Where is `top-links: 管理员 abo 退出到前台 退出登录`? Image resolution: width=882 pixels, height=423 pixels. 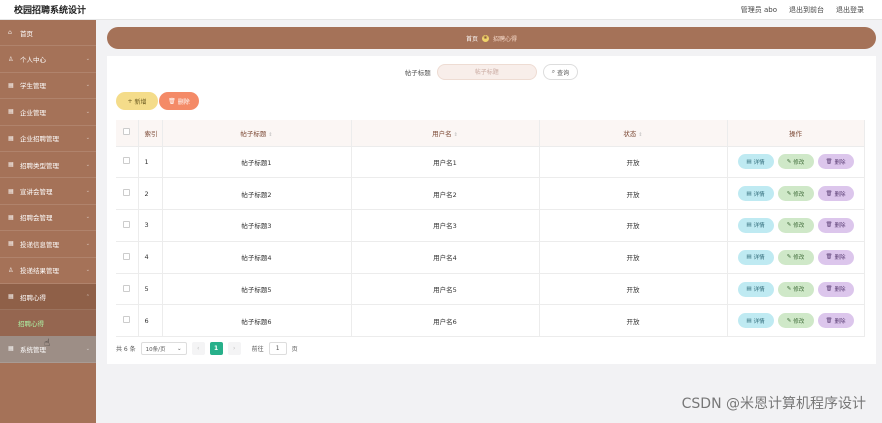 top-links: 管理员 abo 退出到前台 退出登录 is located at coordinates (802, 10).